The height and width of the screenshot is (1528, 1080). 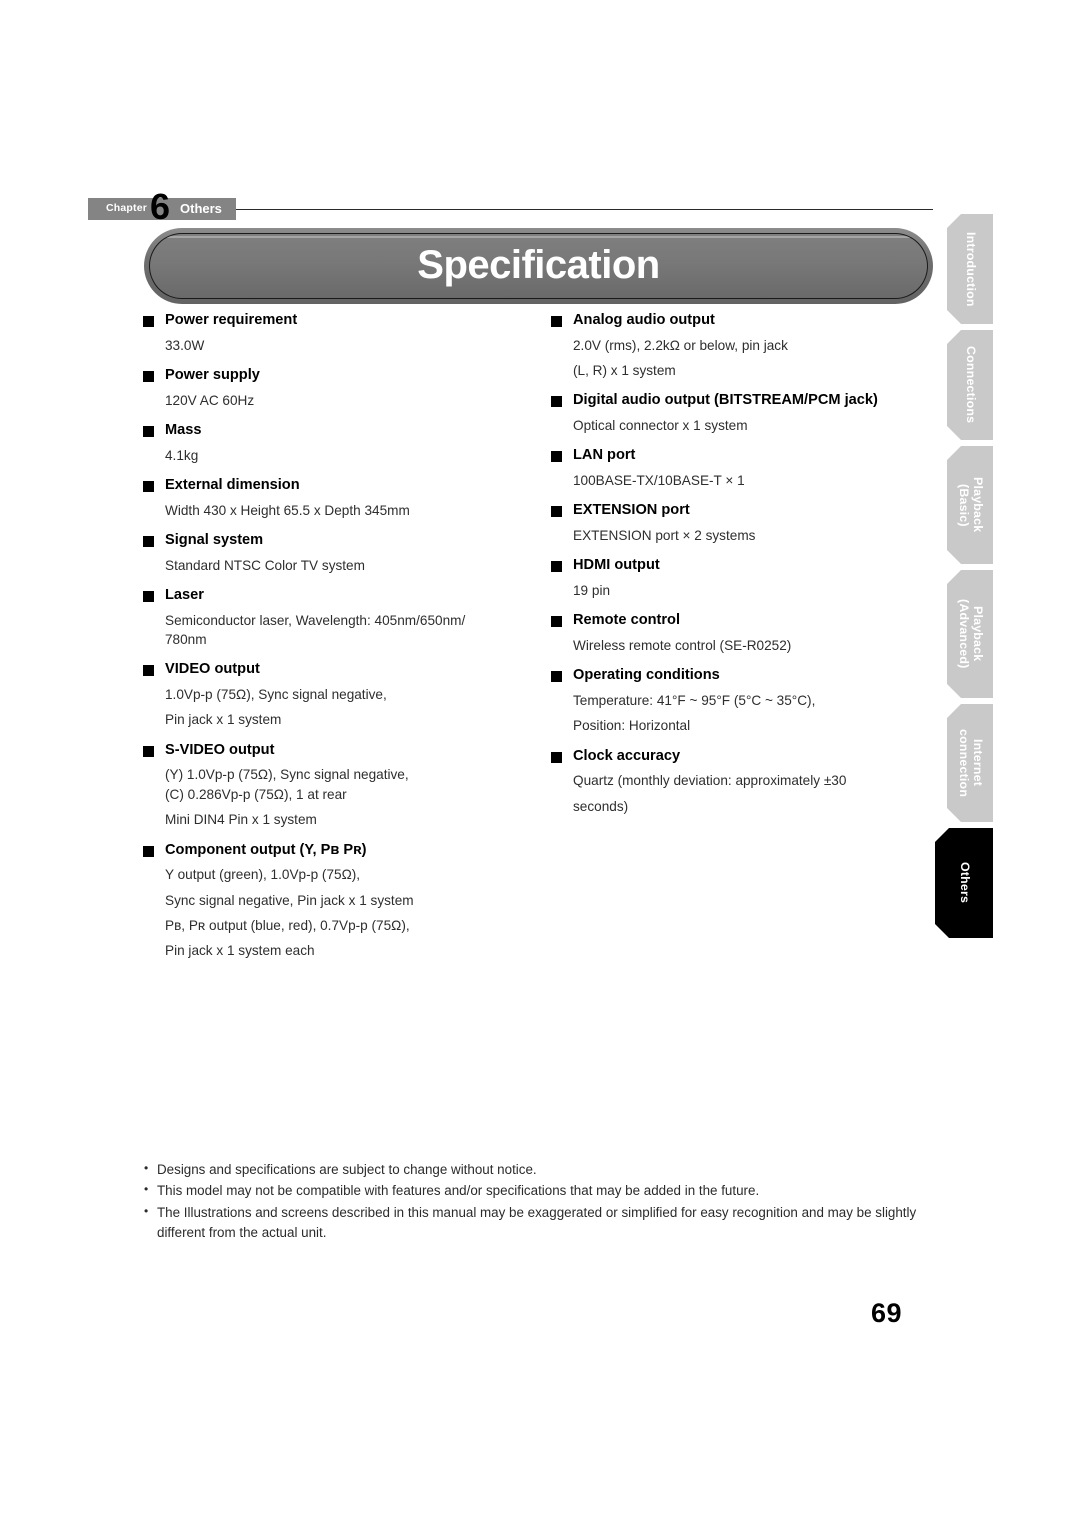 I want to click on spec-value-line: 1.0Vp-p (75Ω), Sync signal negative,, so click(x=276, y=695).